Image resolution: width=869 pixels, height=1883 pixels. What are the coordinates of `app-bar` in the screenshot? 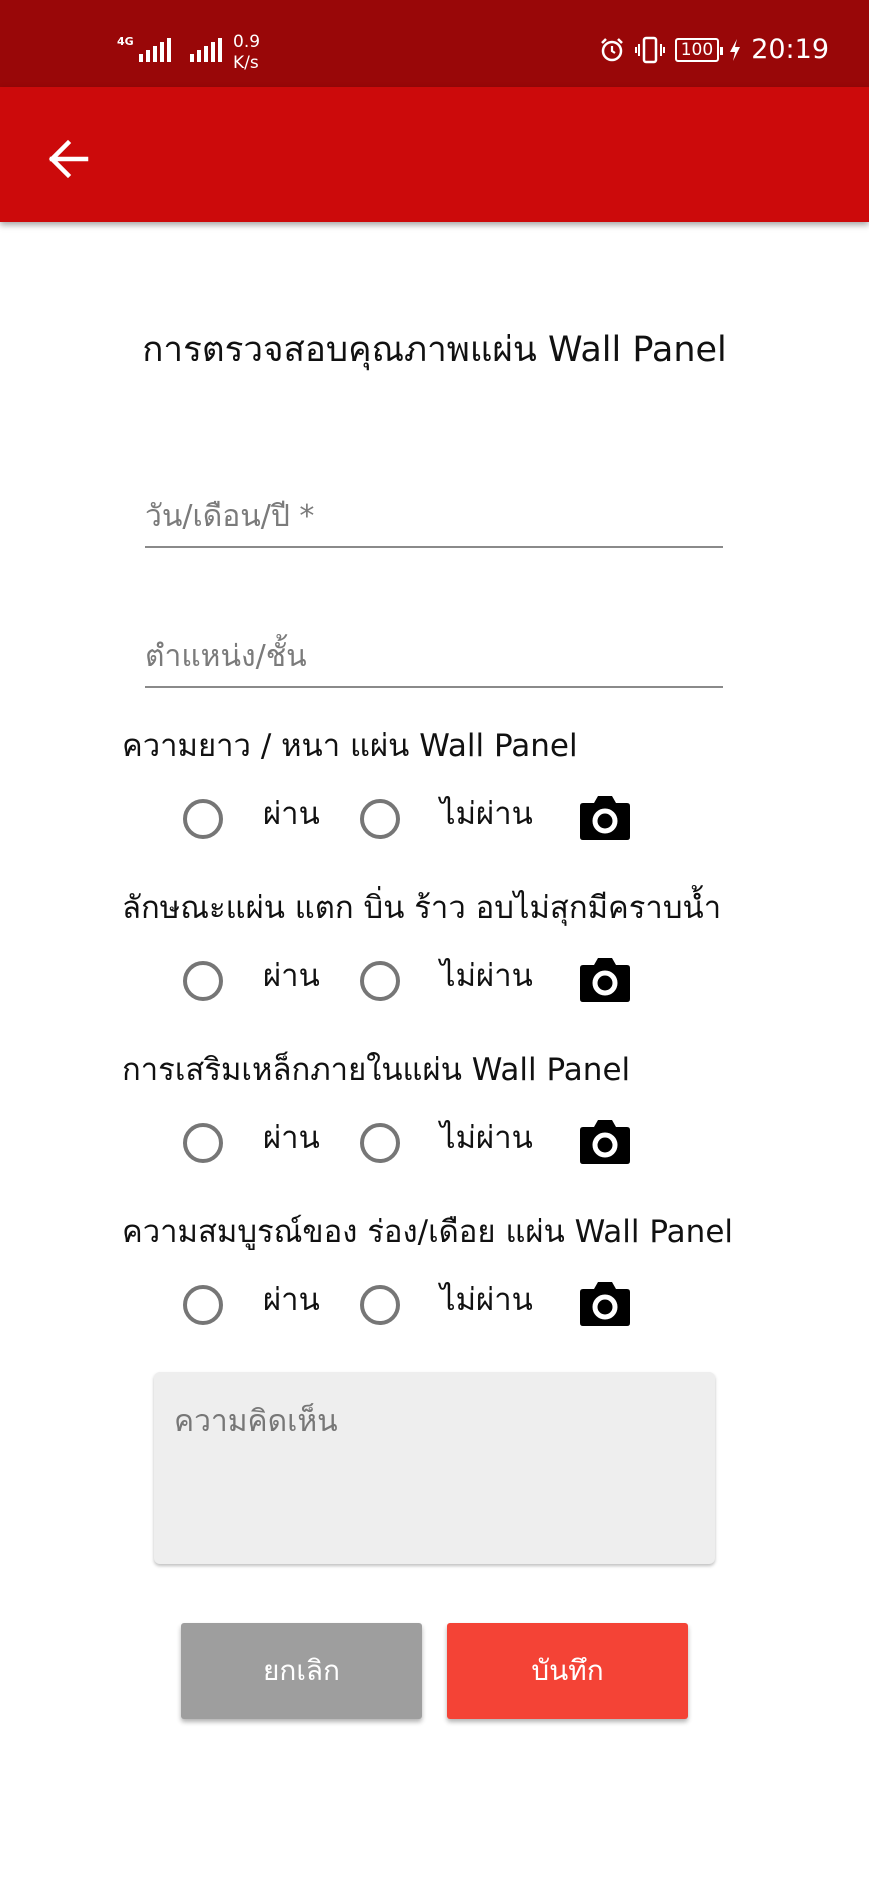 It's located at (434, 154).